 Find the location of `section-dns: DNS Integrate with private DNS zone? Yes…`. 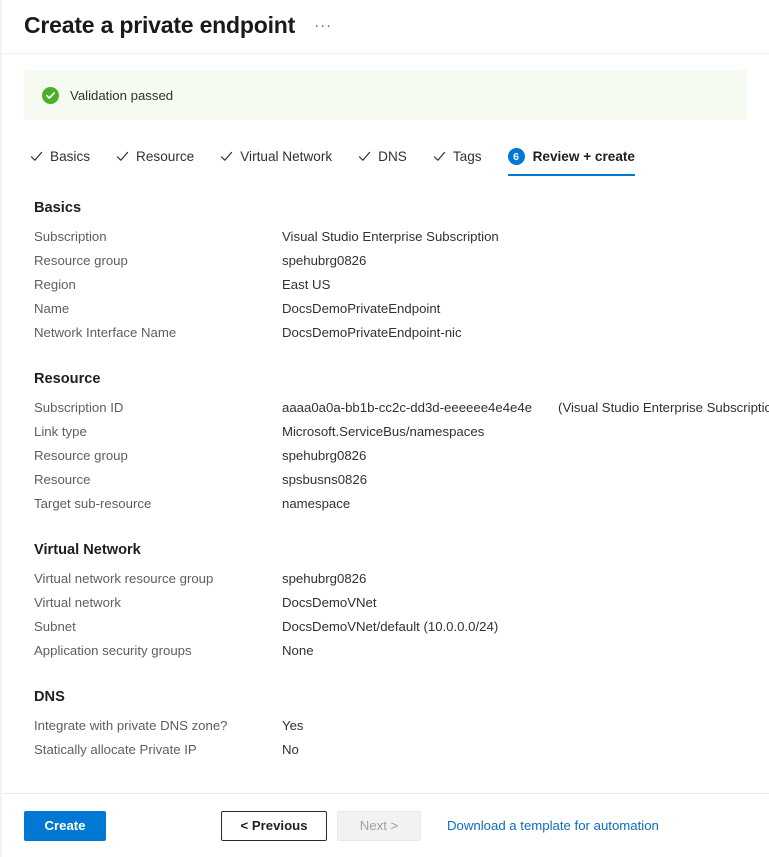

section-dns: DNS Integrate with private DNS zone? Yes… is located at coordinates (390, 727).